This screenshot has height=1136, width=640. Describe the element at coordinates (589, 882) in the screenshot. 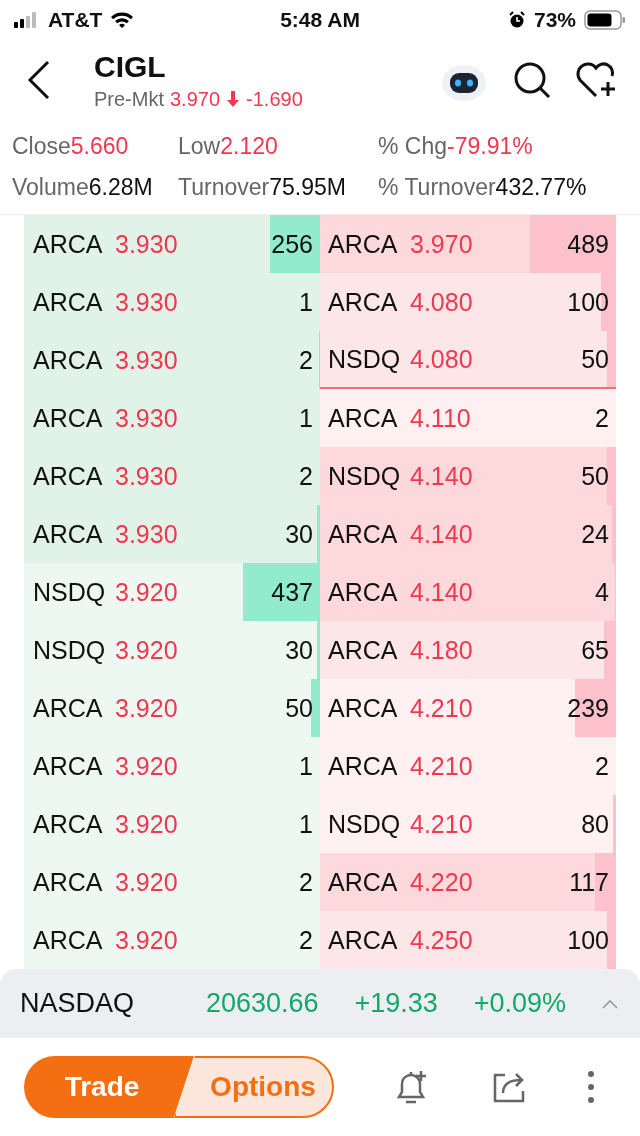

I see `size: 117` at that location.